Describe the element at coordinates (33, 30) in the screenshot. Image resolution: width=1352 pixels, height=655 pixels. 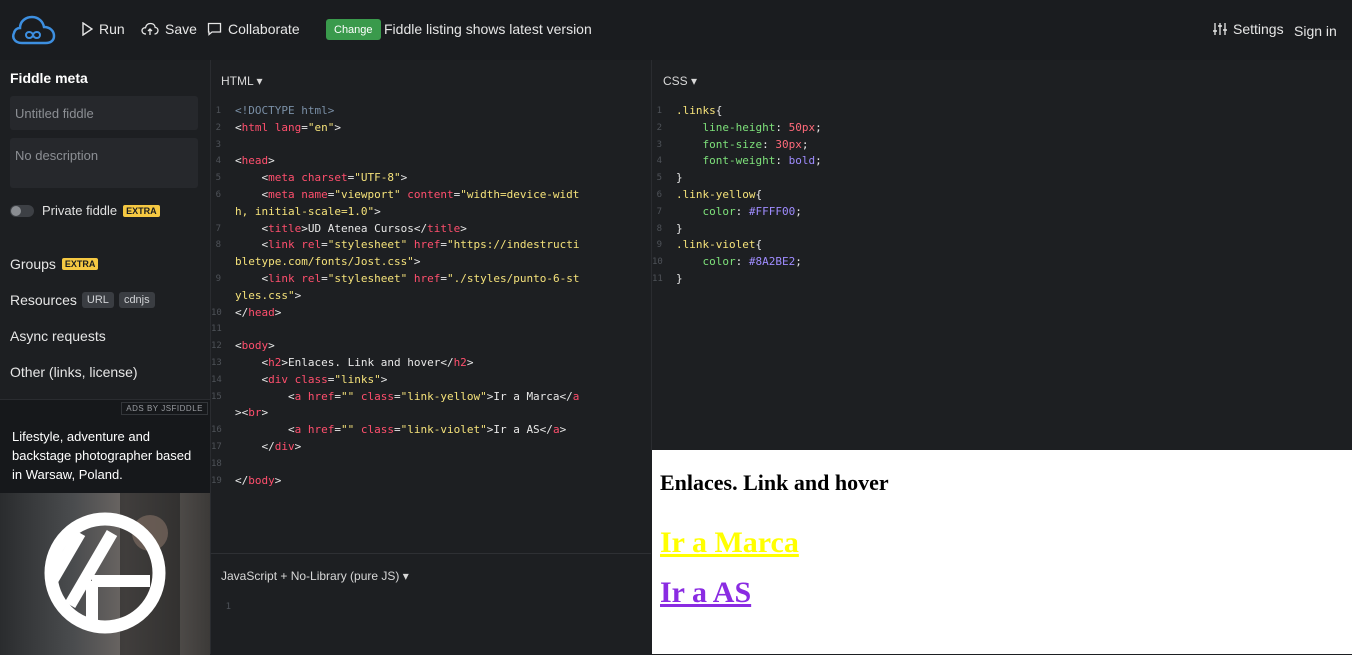
I see `jsfiddle-logo-icon` at that location.